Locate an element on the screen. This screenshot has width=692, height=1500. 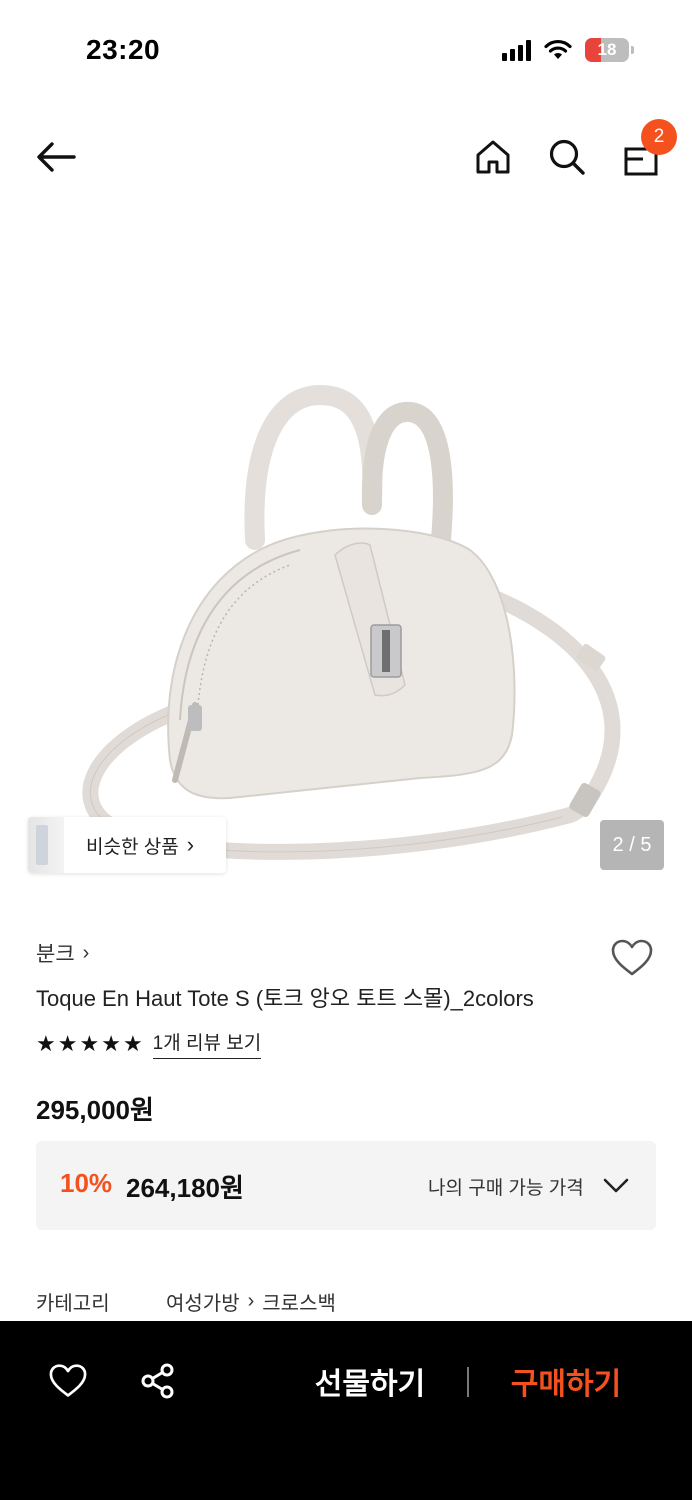
wifi-icon is located at coordinates (558, 49).